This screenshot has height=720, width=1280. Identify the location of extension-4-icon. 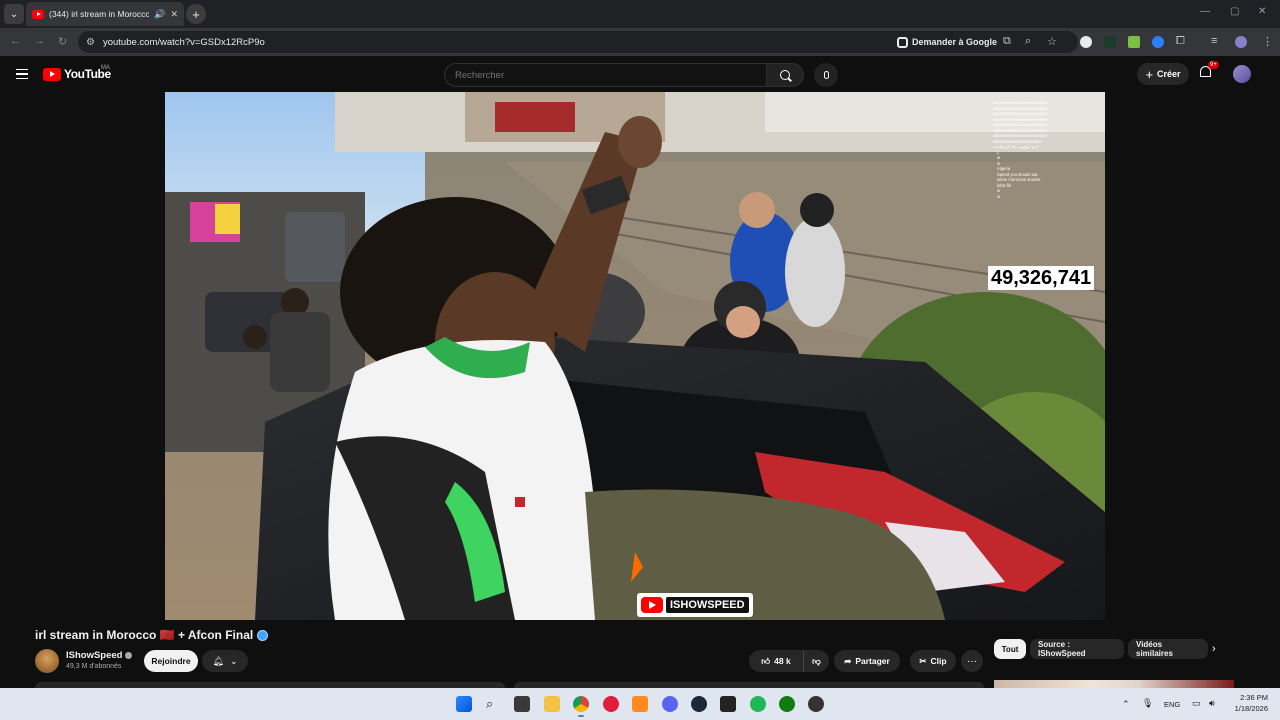
(1158, 42).